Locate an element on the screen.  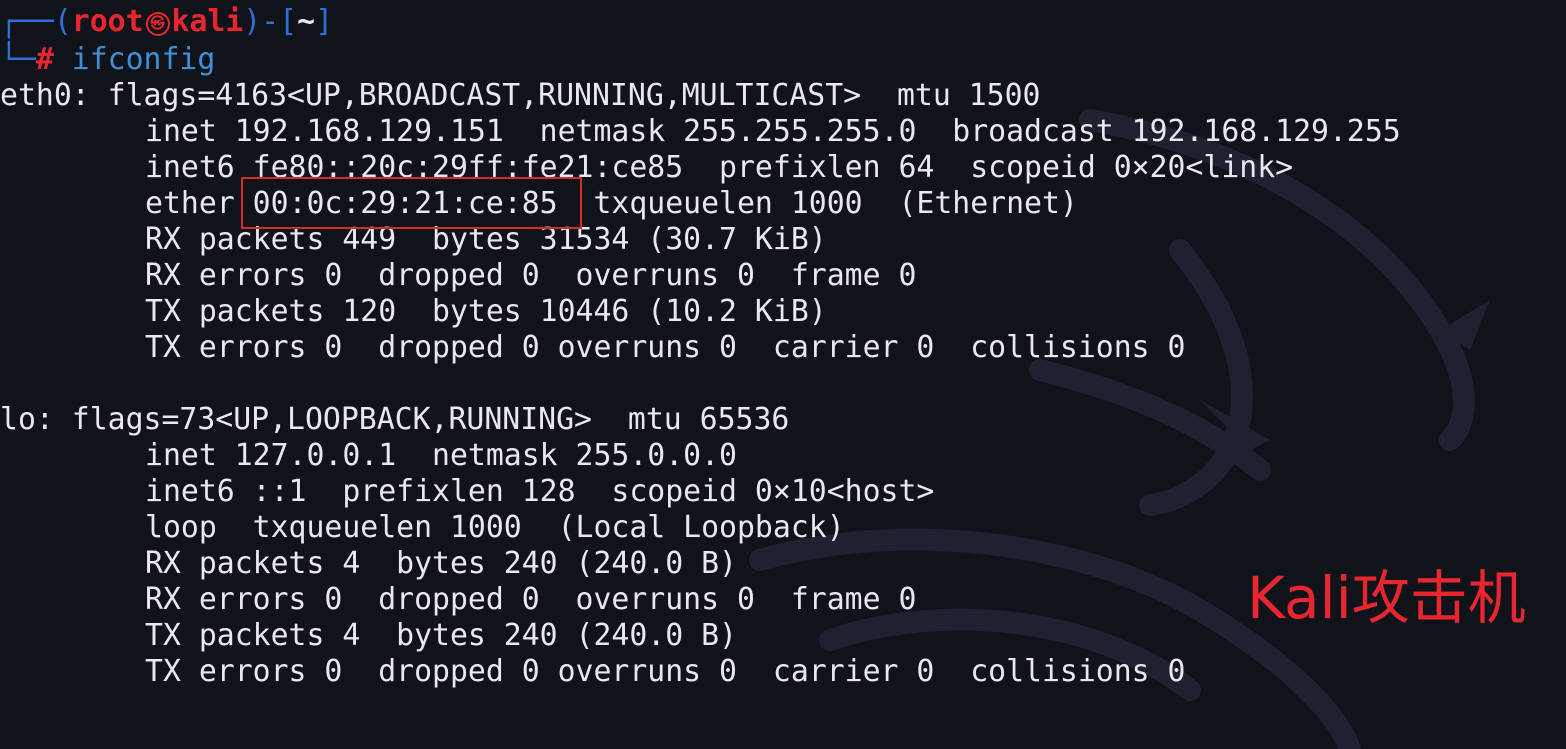
lo-rx-packets-line: RX packets 4 bytes 240 (240.0 B) is located at coordinates (441, 563).